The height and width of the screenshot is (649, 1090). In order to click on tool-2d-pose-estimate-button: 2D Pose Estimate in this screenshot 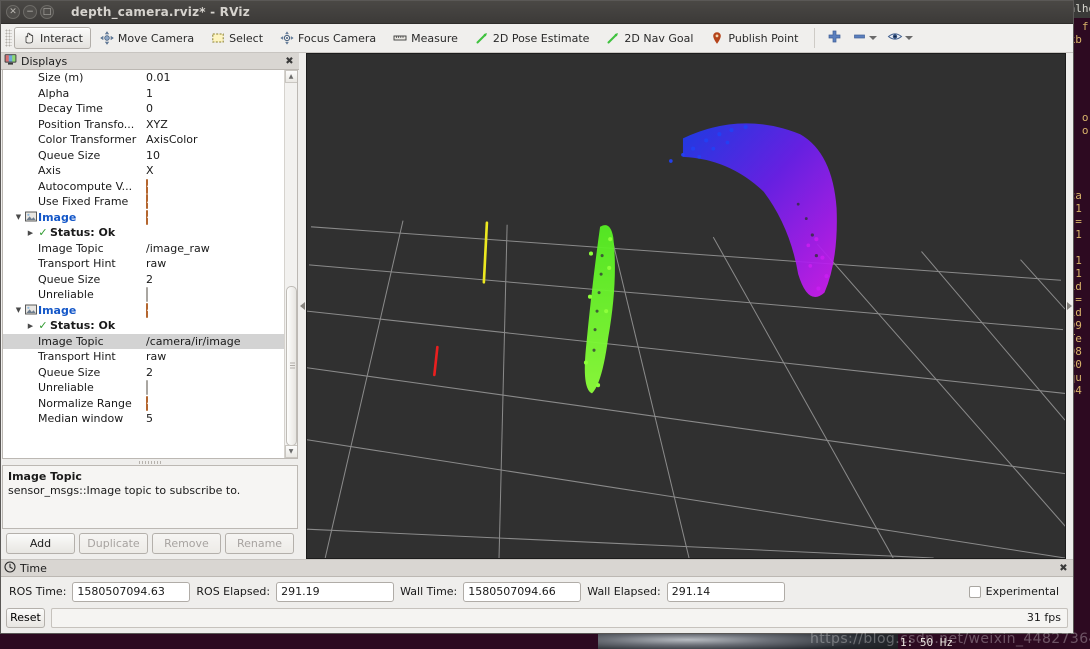, I will do `click(532, 38)`.